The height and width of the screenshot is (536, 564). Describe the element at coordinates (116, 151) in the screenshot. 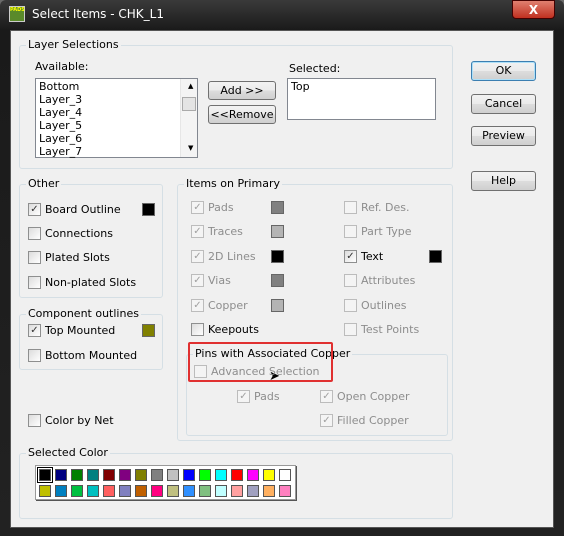

I see `list-item: Layer_7` at that location.